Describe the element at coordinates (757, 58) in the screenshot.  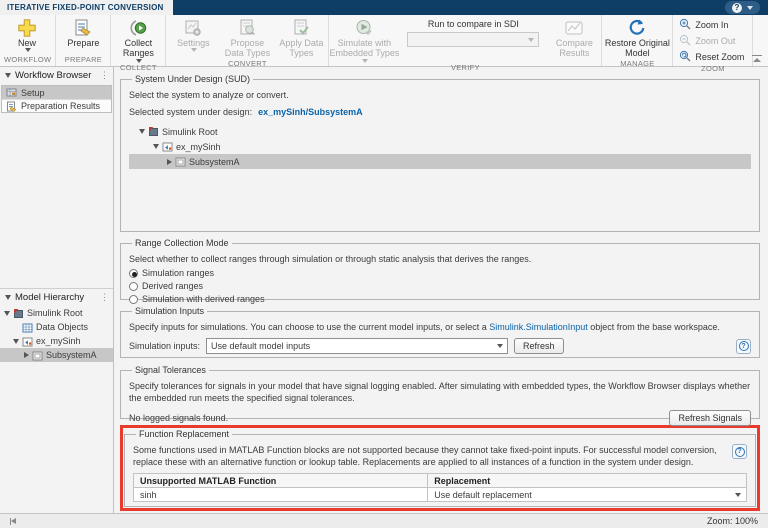
I see `collapse-ribbon-icon` at that location.